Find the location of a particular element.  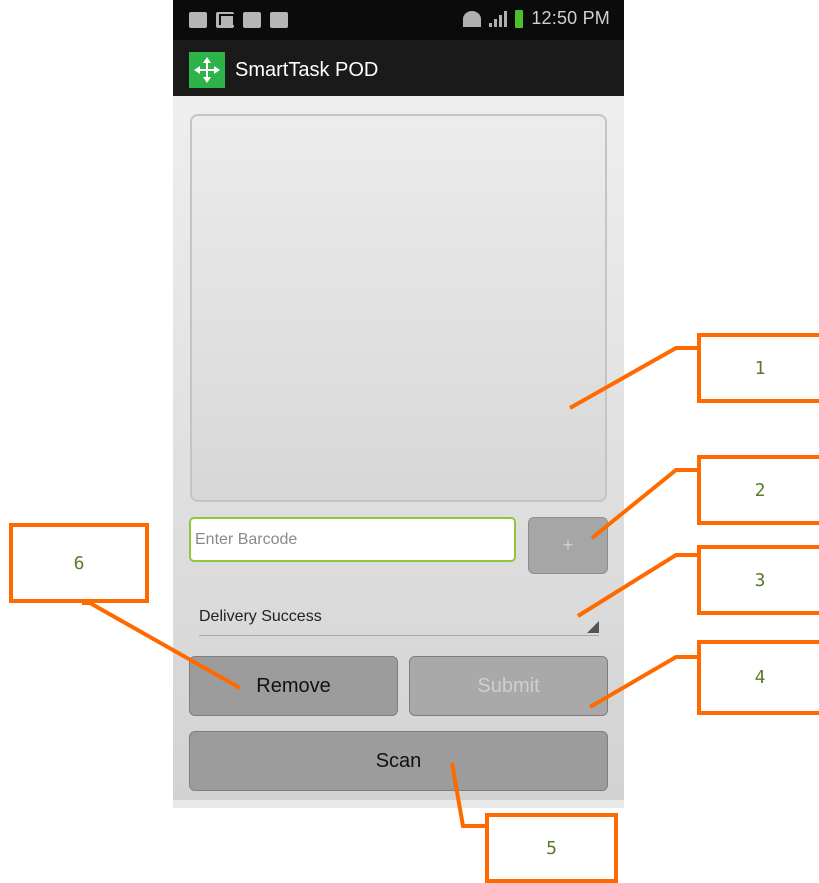

remove-button-label: Remove is located at coordinates (293, 685).